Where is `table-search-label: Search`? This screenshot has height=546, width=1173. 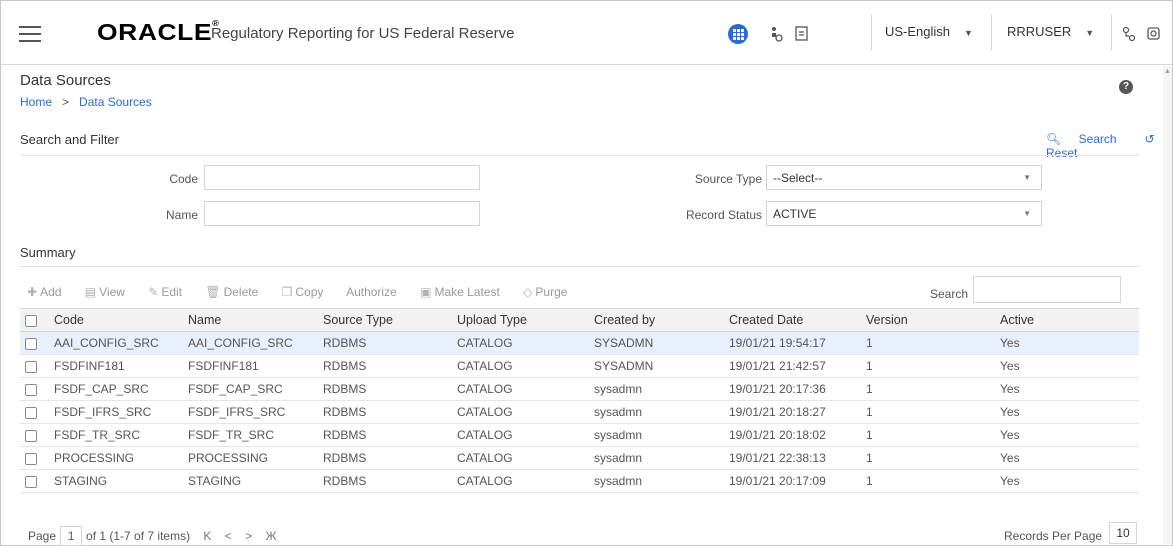 table-search-label: Search is located at coordinates (949, 294).